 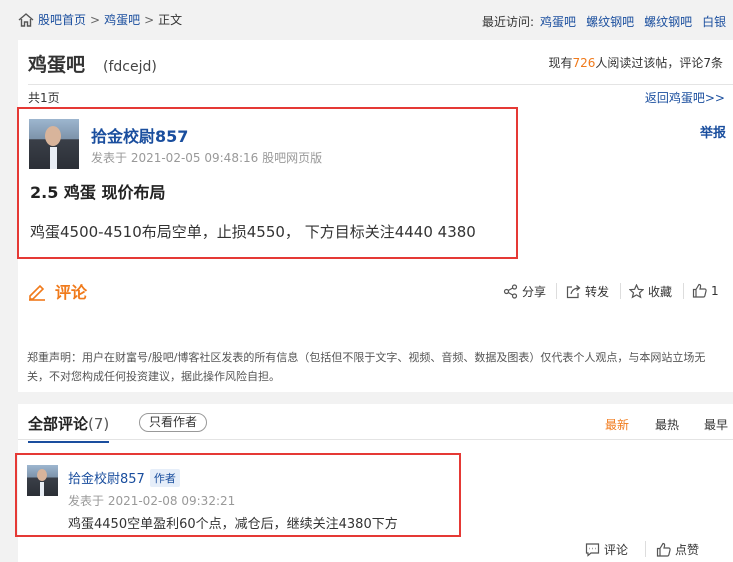 What do you see at coordinates (636, 291) in the screenshot?
I see `star-icon` at bounding box center [636, 291].